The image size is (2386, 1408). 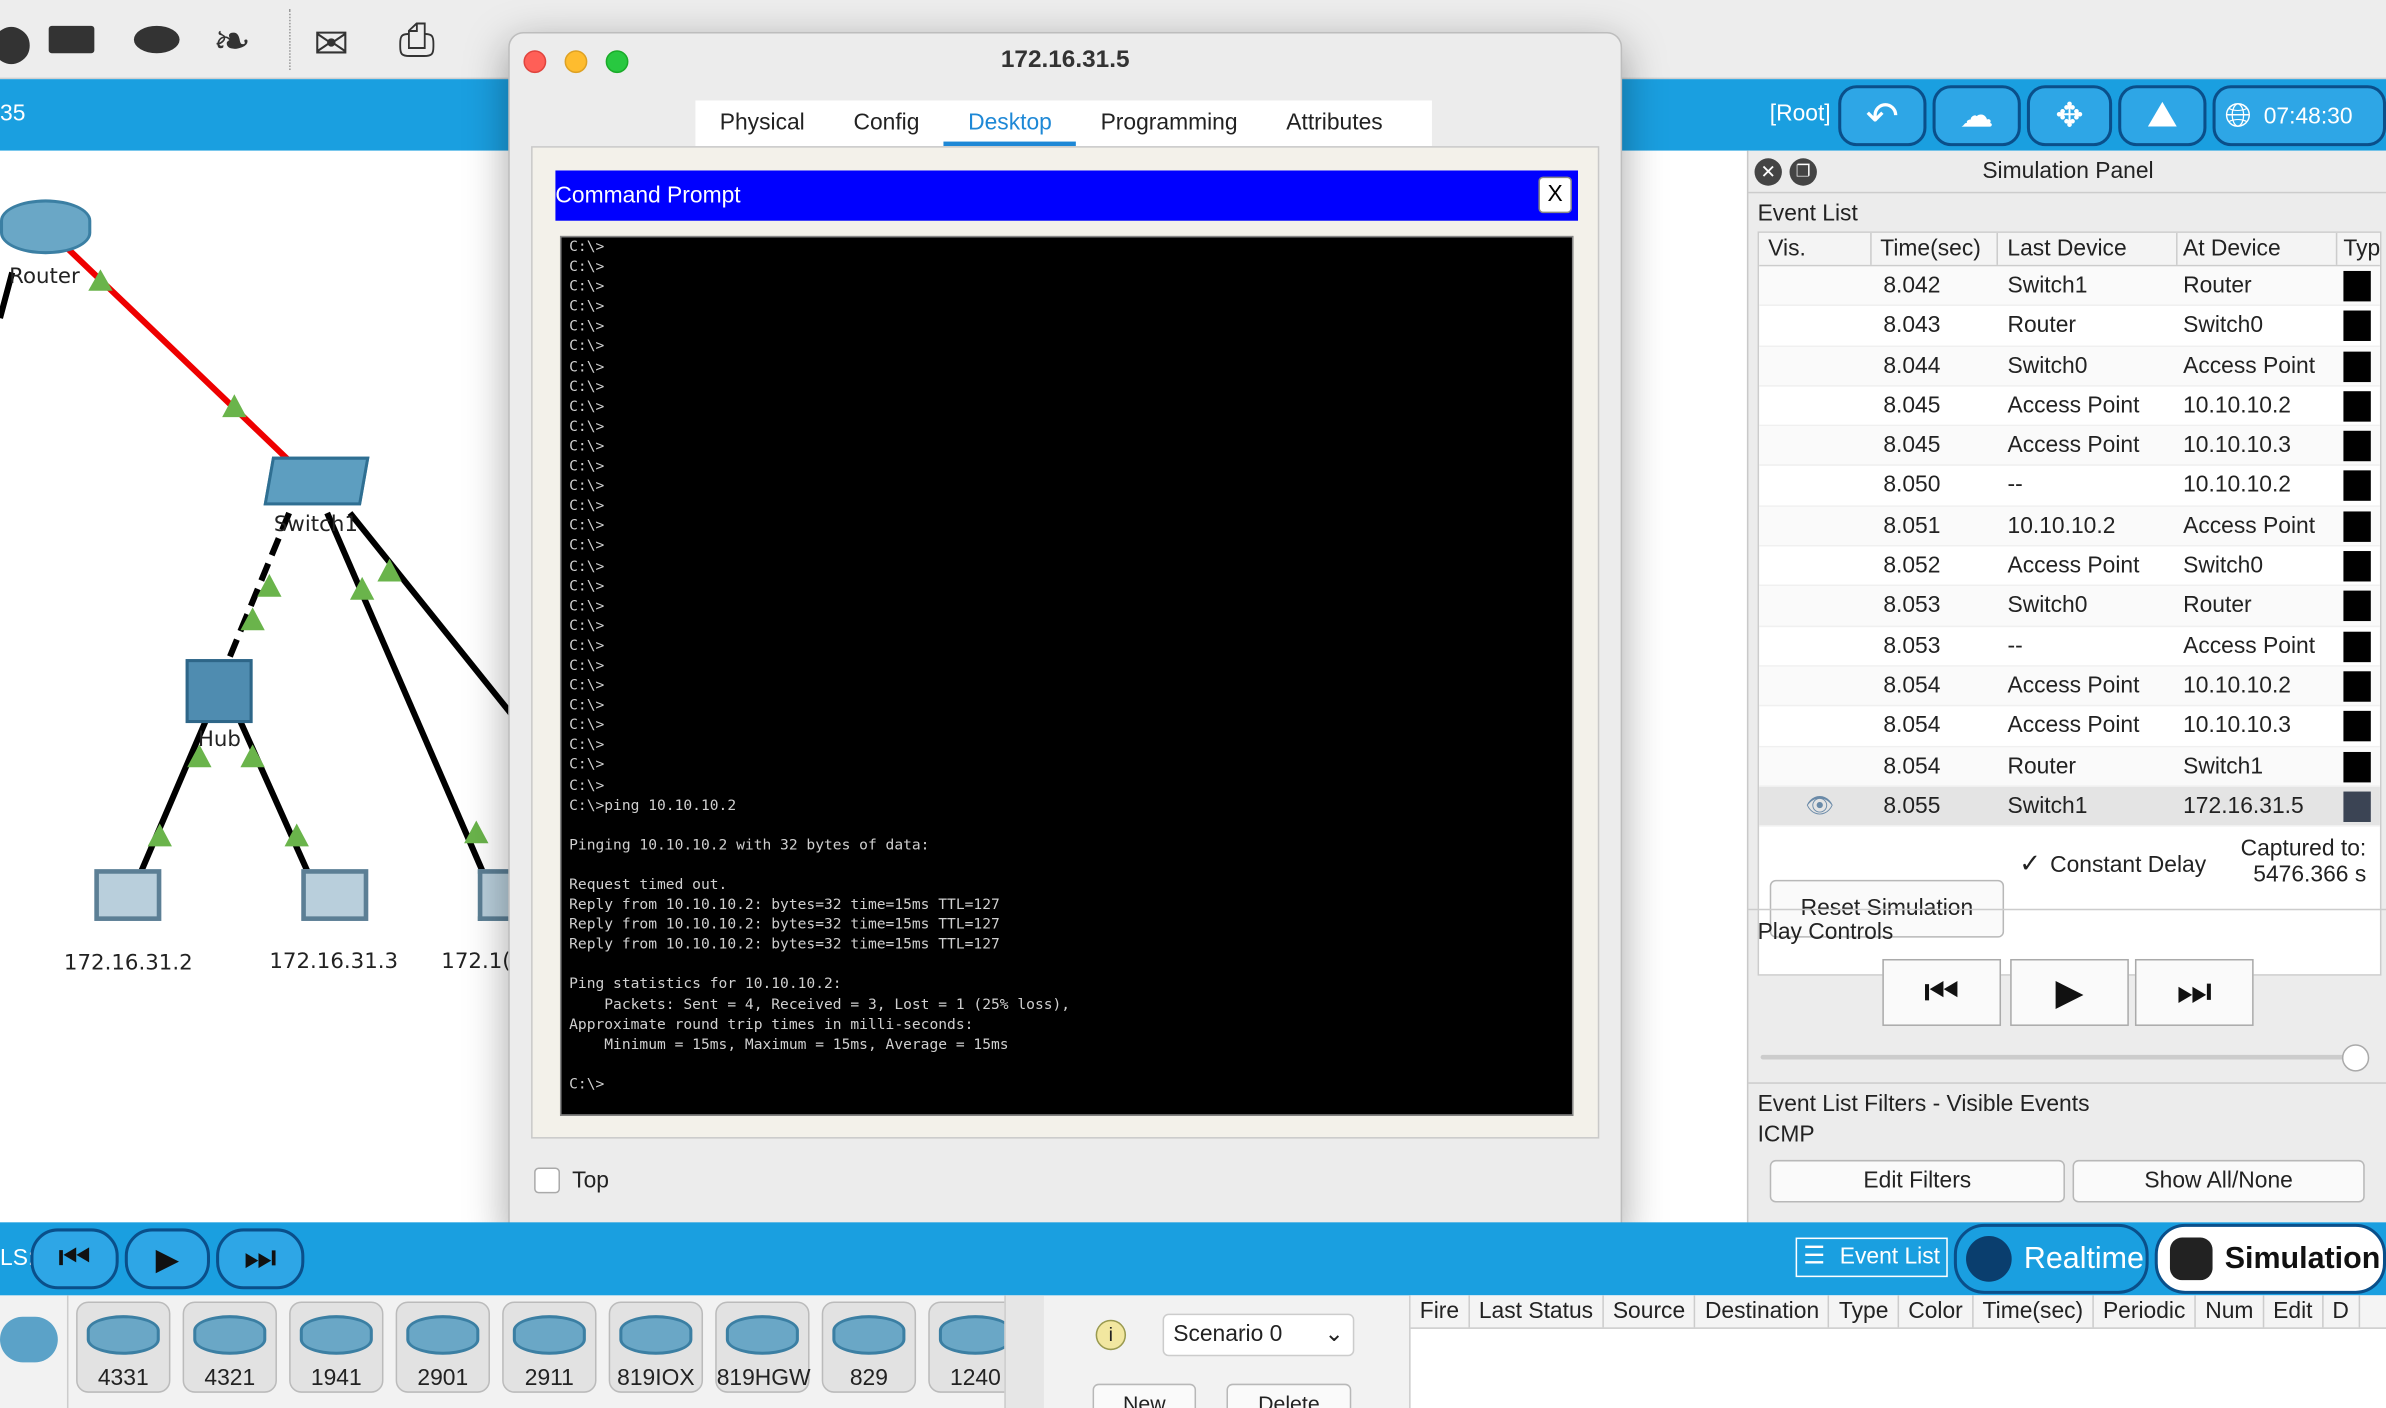 What do you see at coordinates (2069, 766) in the screenshot?
I see `table-row: 8.054 Router Switch1` at bounding box center [2069, 766].